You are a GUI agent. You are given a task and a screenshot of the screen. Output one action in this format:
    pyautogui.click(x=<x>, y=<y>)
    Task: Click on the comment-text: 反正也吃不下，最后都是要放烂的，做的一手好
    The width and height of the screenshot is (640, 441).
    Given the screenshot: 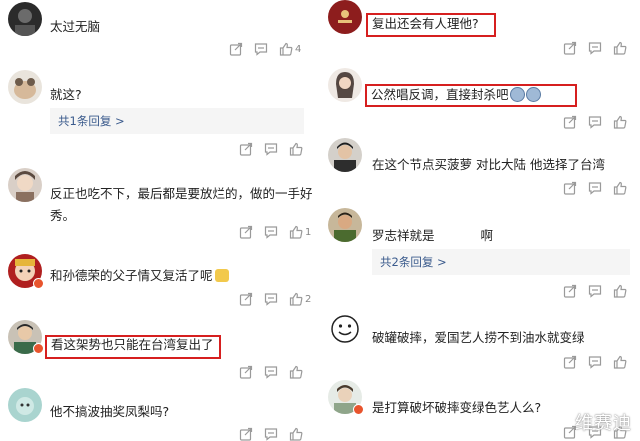 What is the action you would take?
    pyautogui.click(x=181, y=193)
    